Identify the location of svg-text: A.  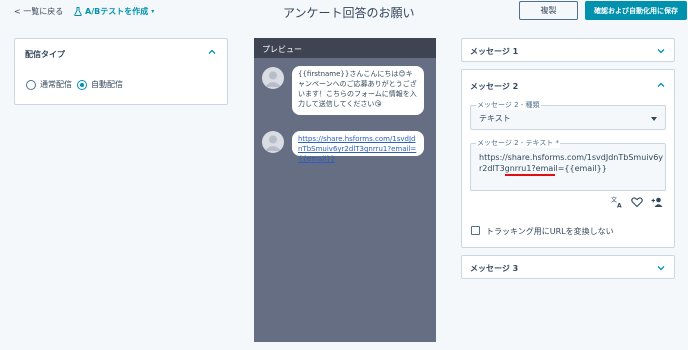
(619, 206).